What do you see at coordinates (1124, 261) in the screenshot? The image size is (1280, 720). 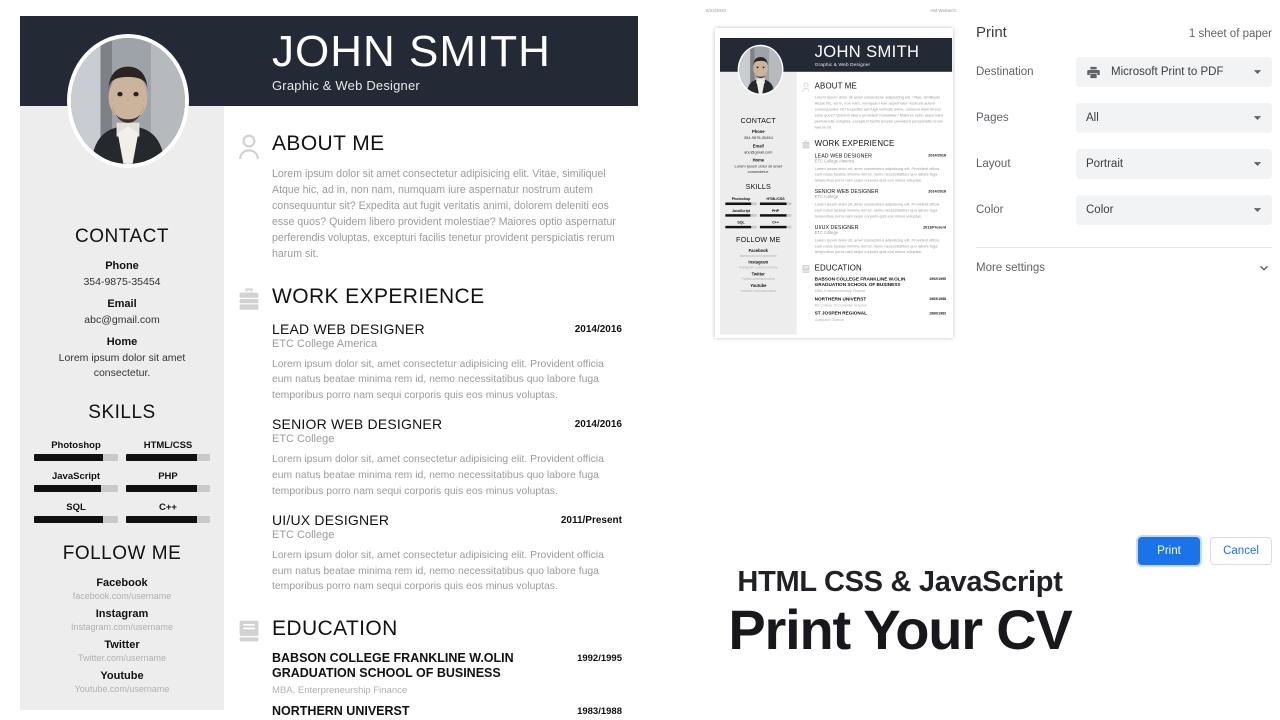 I see `more-settings-row: More settings` at bounding box center [1124, 261].